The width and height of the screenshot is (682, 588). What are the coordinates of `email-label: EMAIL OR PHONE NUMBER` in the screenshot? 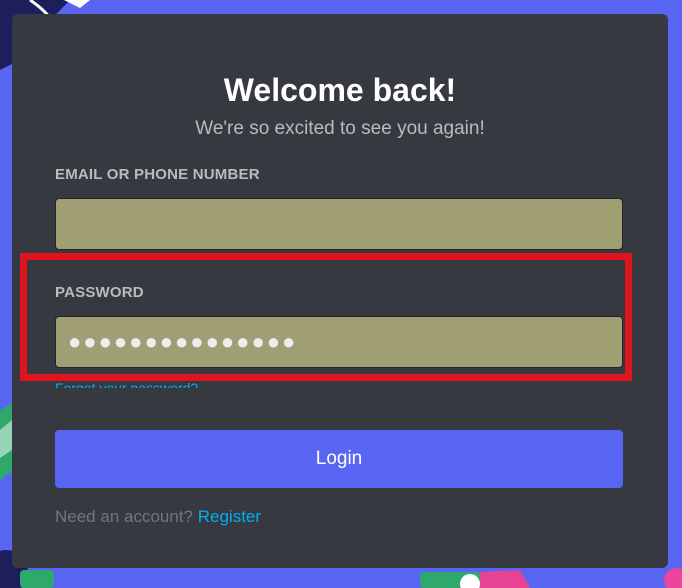 It's located at (157, 174).